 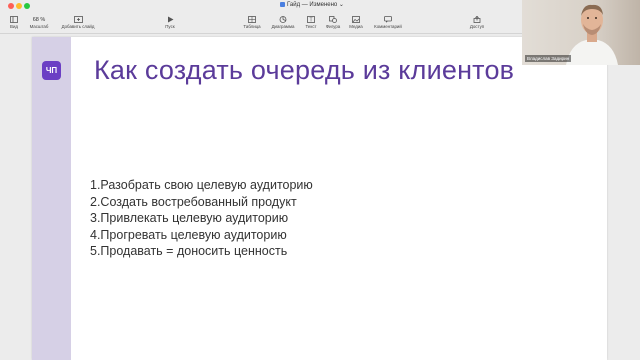 What do you see at coordinates (333, 26) in the screenshot?
I see `shape-label: Фигура` at bounding box center [333, 26].